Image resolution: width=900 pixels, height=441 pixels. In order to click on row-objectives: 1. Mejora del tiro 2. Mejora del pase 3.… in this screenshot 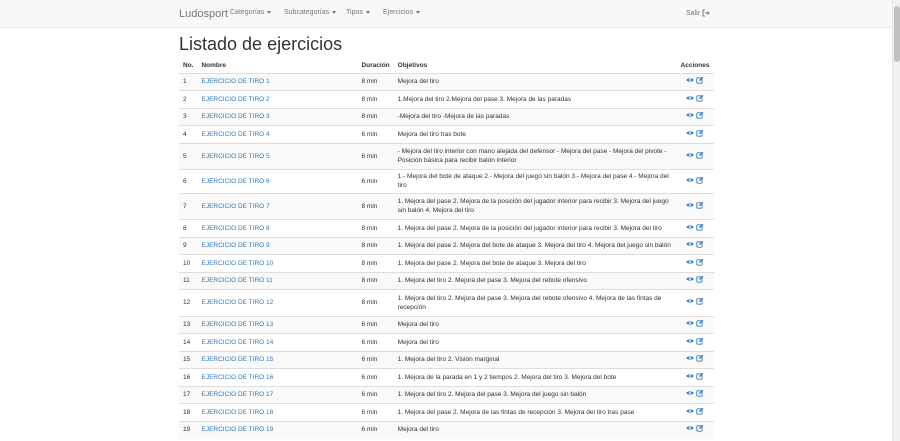, I will do `click(534, 303)`.